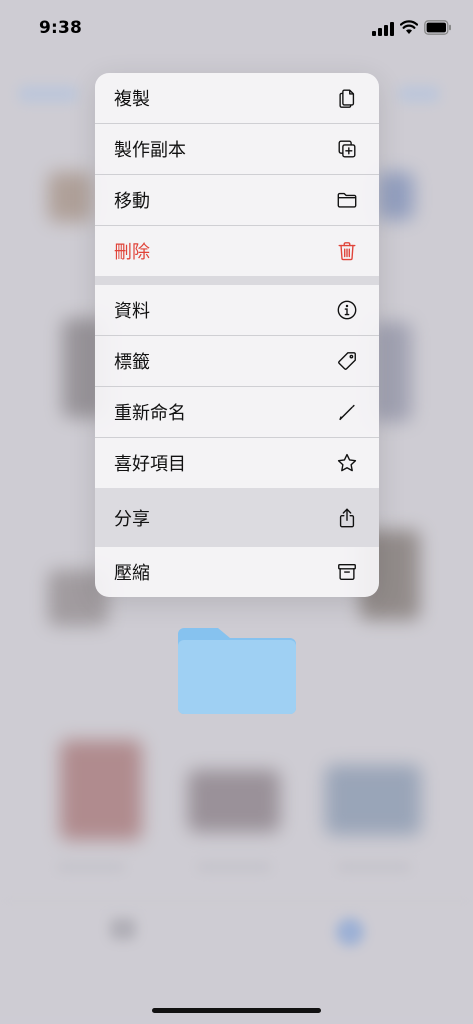 The width and height of the screenshot is (473, 1024). What do you see at coordinates (347, 412) in the screenshot?
I see `pencil-icon` at bounding box center [347, 412].